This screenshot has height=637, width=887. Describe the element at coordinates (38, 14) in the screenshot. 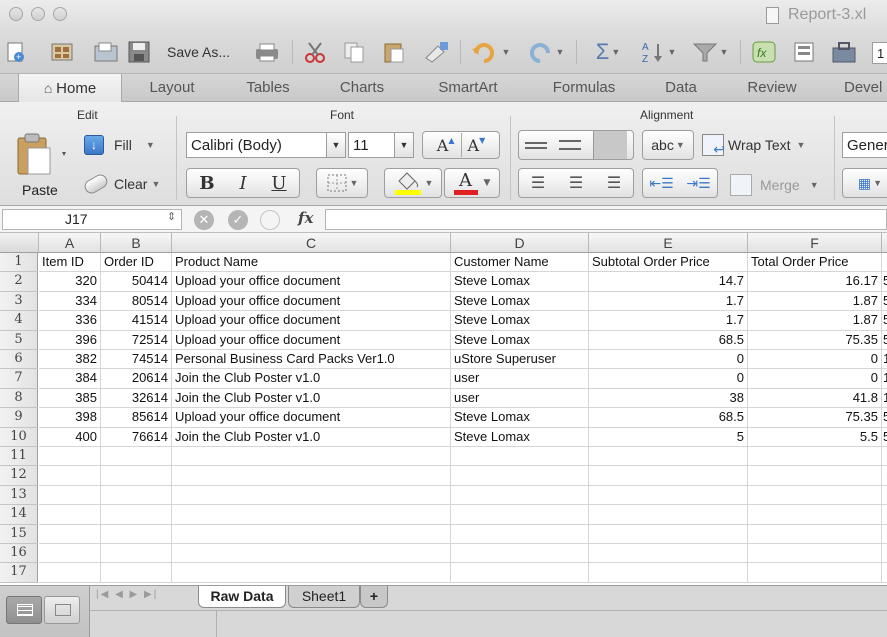

I see `minimize-window-button` at that location.